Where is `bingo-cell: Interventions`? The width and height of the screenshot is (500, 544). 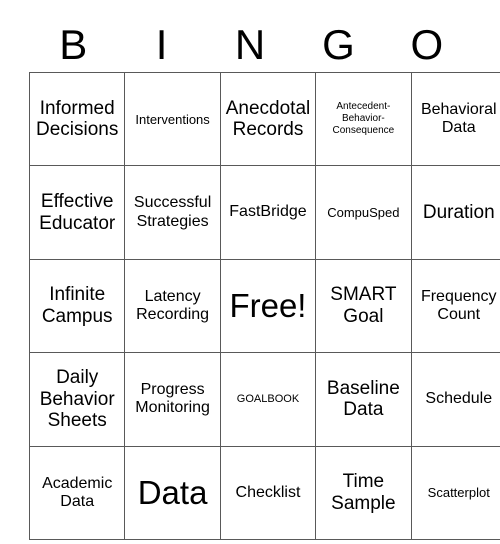 bingo-cell: Interventions is located at coordinates (172, 119).